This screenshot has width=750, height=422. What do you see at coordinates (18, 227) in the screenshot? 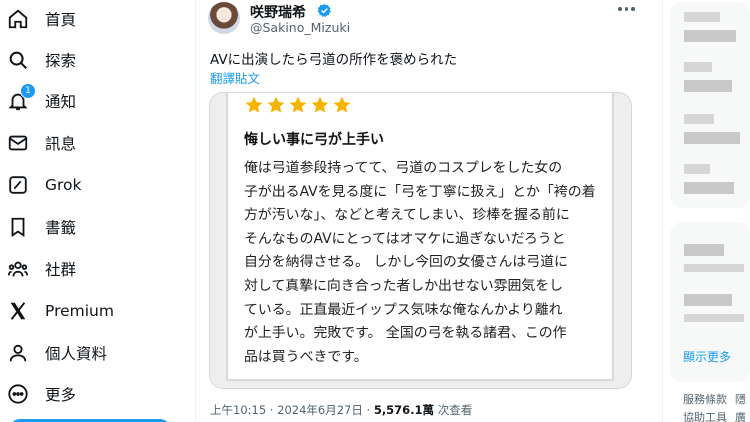
I see `bookmark-icon` at bounding box center [18, 227].